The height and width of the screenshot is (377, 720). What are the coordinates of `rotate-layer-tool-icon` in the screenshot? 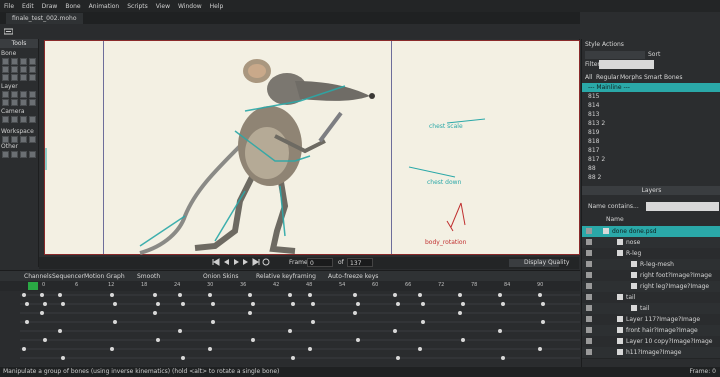 It's located at (32, 94).